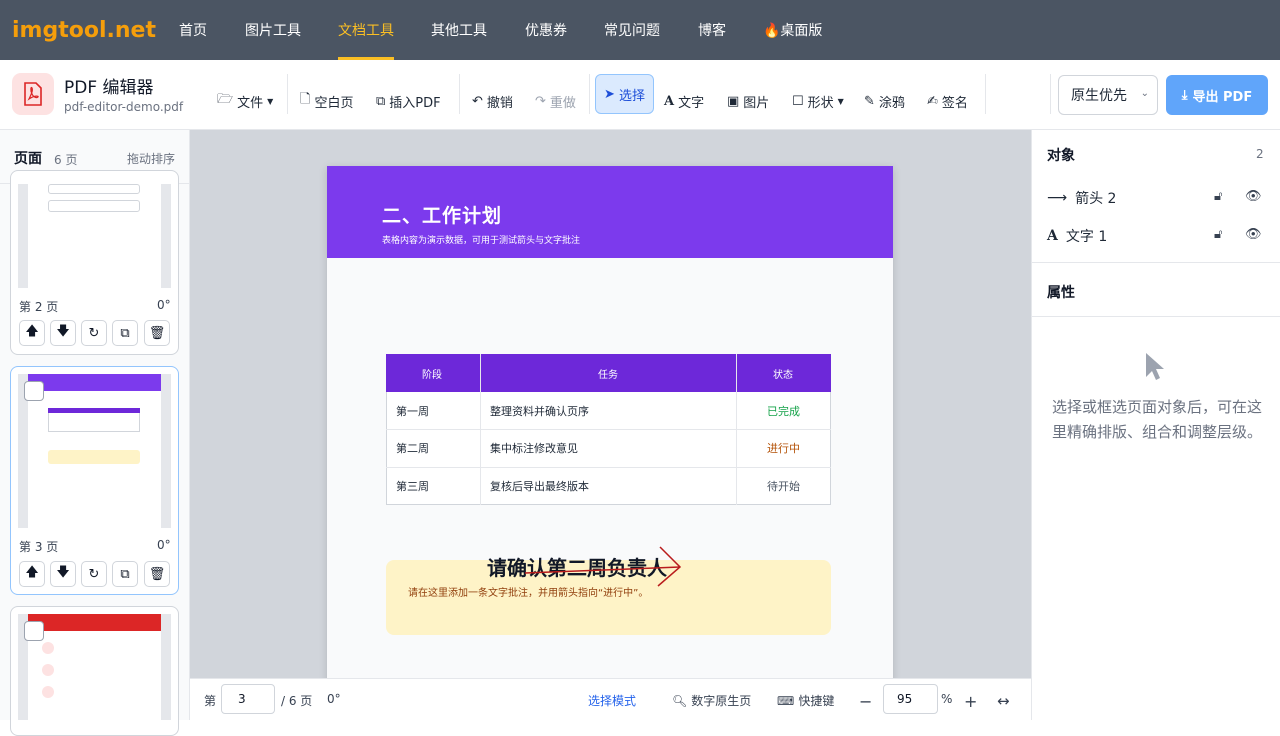 The image size is (1280, 736). I want to click on page-rotation-2: 0°, so click(164, 305).